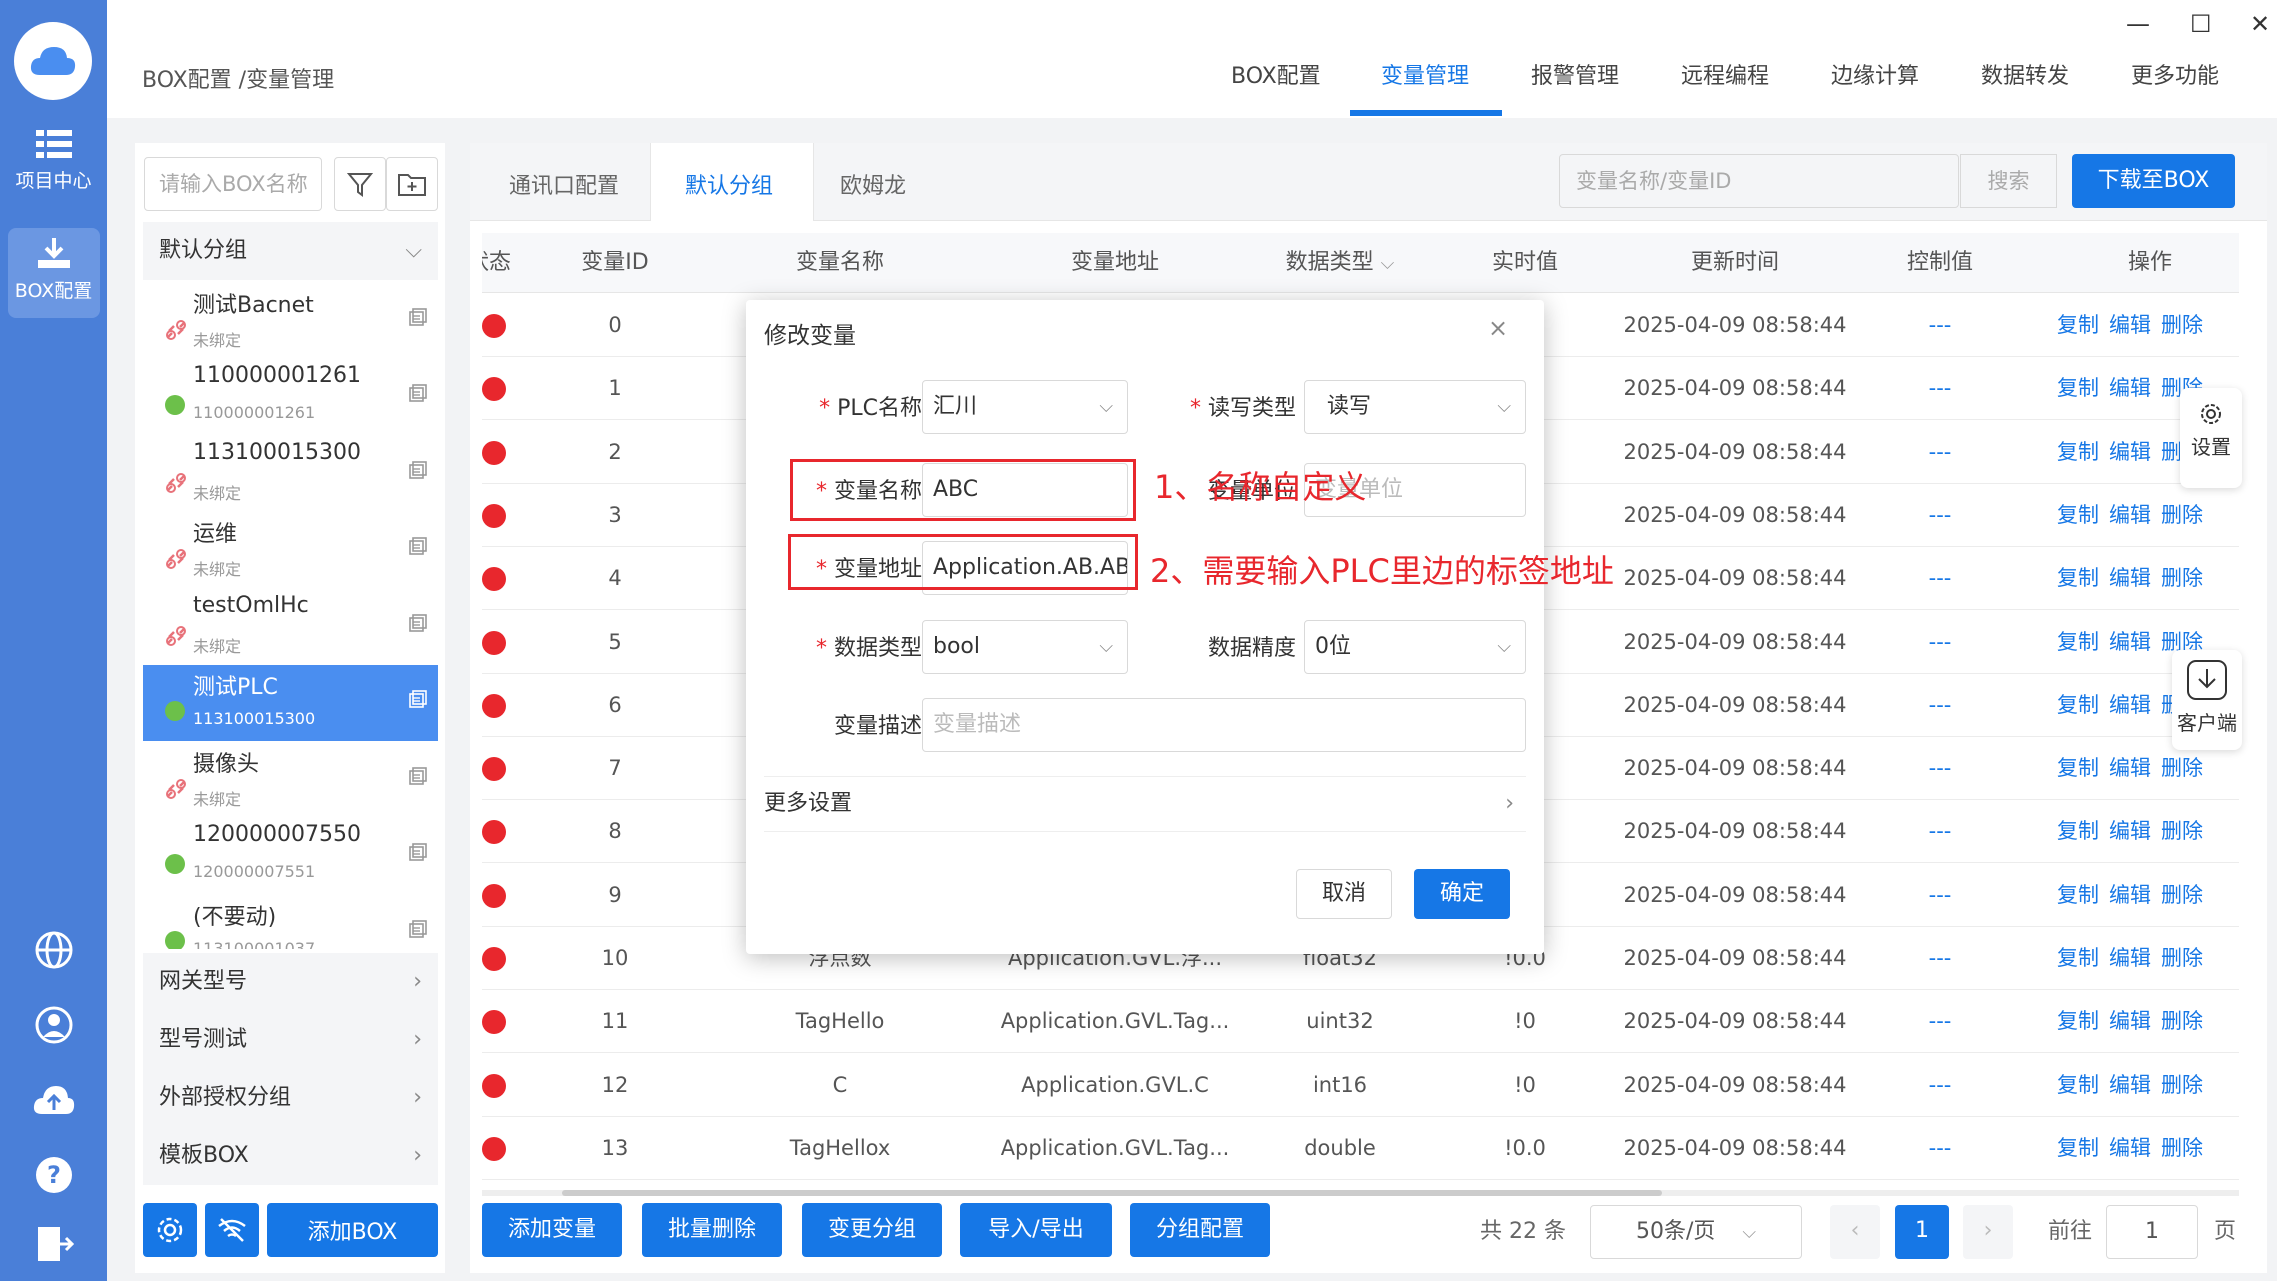  What do you see at coordinates (232, 1230) in the screenshot?
I see `wifi-off-button` at bounding box center [232, 1230].